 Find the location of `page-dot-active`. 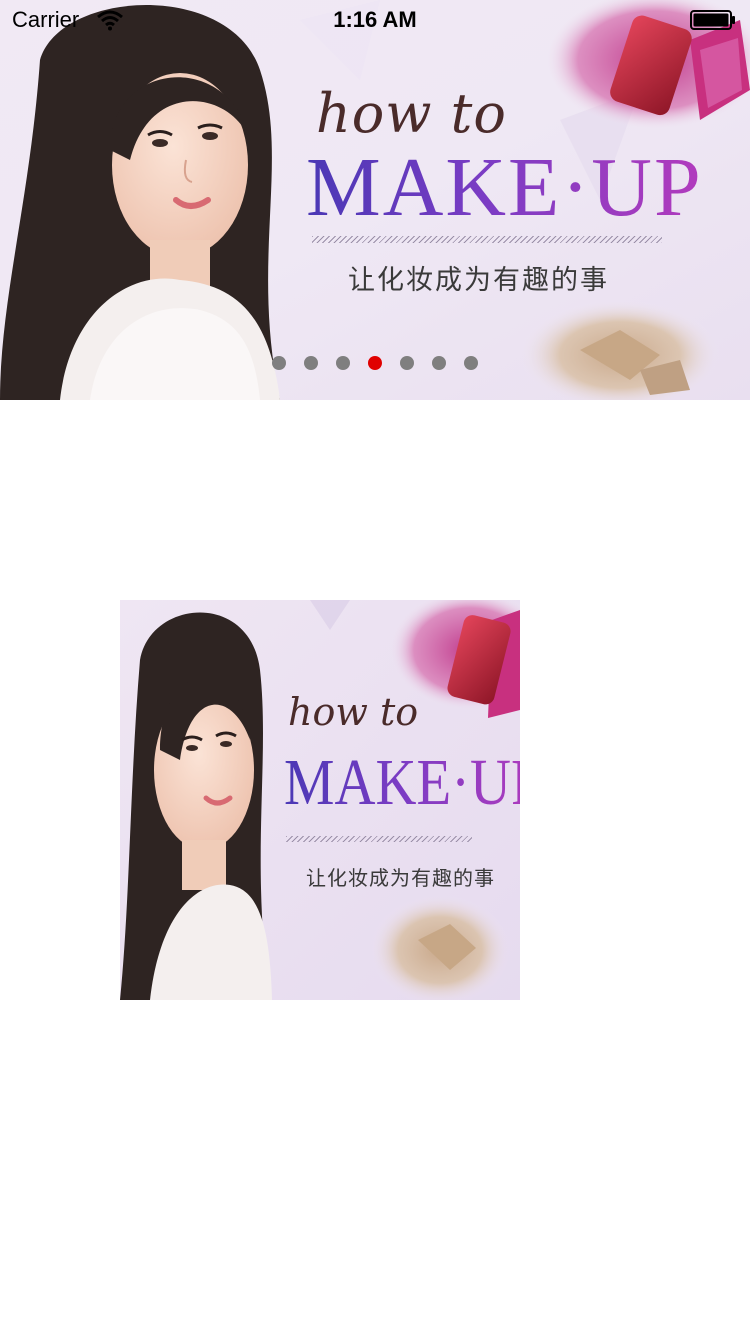

page-dot-active is located at coordinates (375, 363).